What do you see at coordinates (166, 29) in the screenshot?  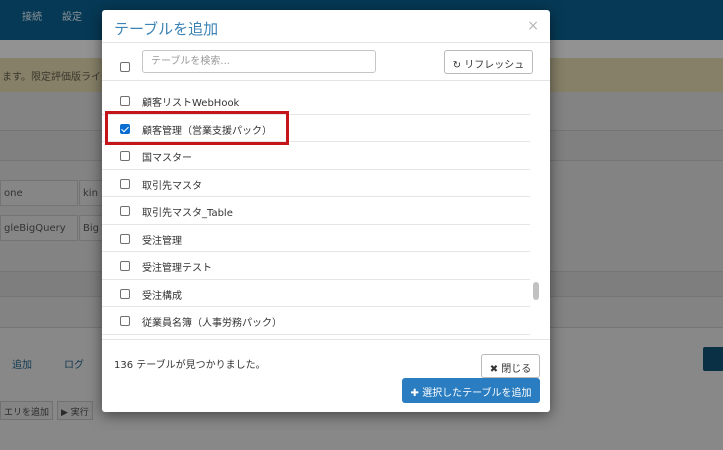 I see `dialog-title: テーブルを追加` at bounding box center [166, 29].